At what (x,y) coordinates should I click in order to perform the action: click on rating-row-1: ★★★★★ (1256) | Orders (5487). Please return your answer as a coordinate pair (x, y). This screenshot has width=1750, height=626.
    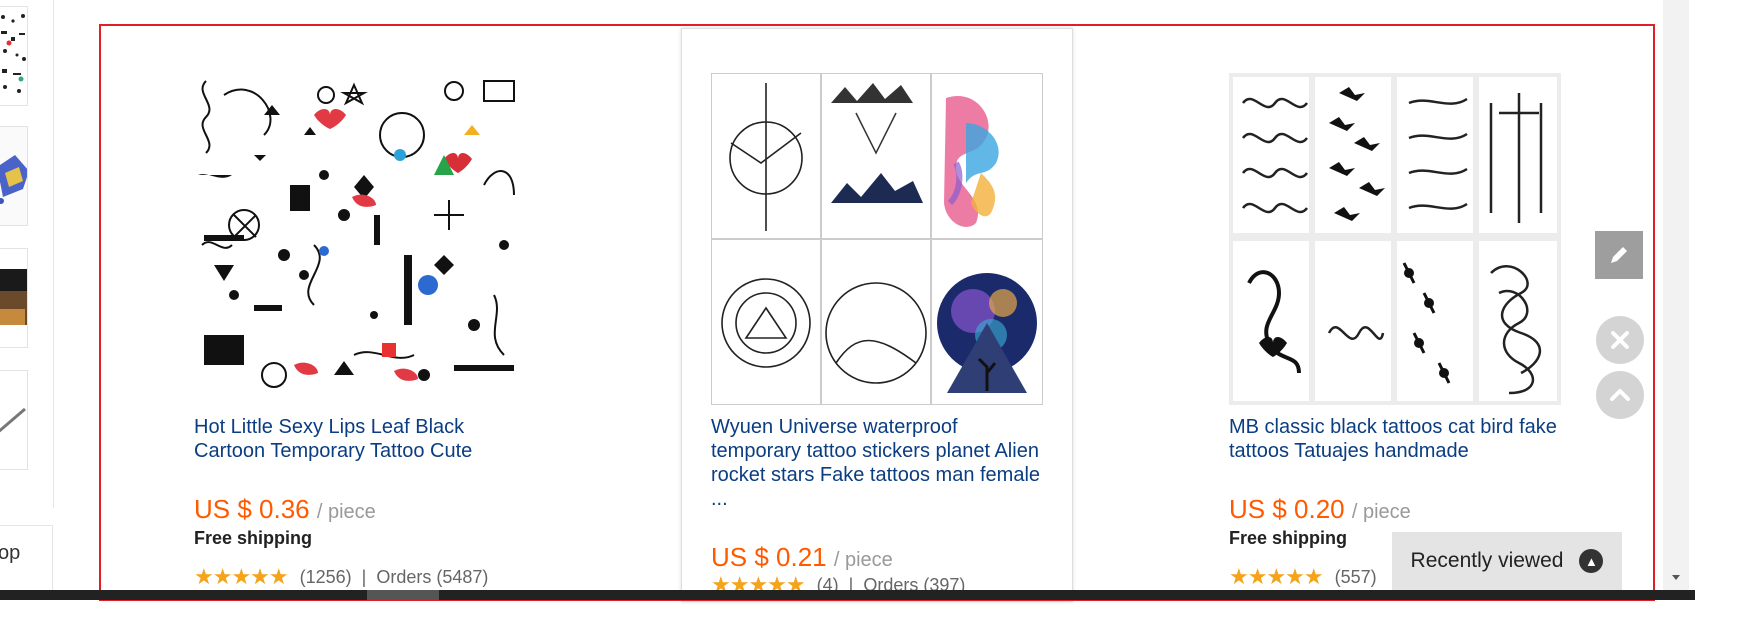
    Looking at the image, I should click on (341, 577).